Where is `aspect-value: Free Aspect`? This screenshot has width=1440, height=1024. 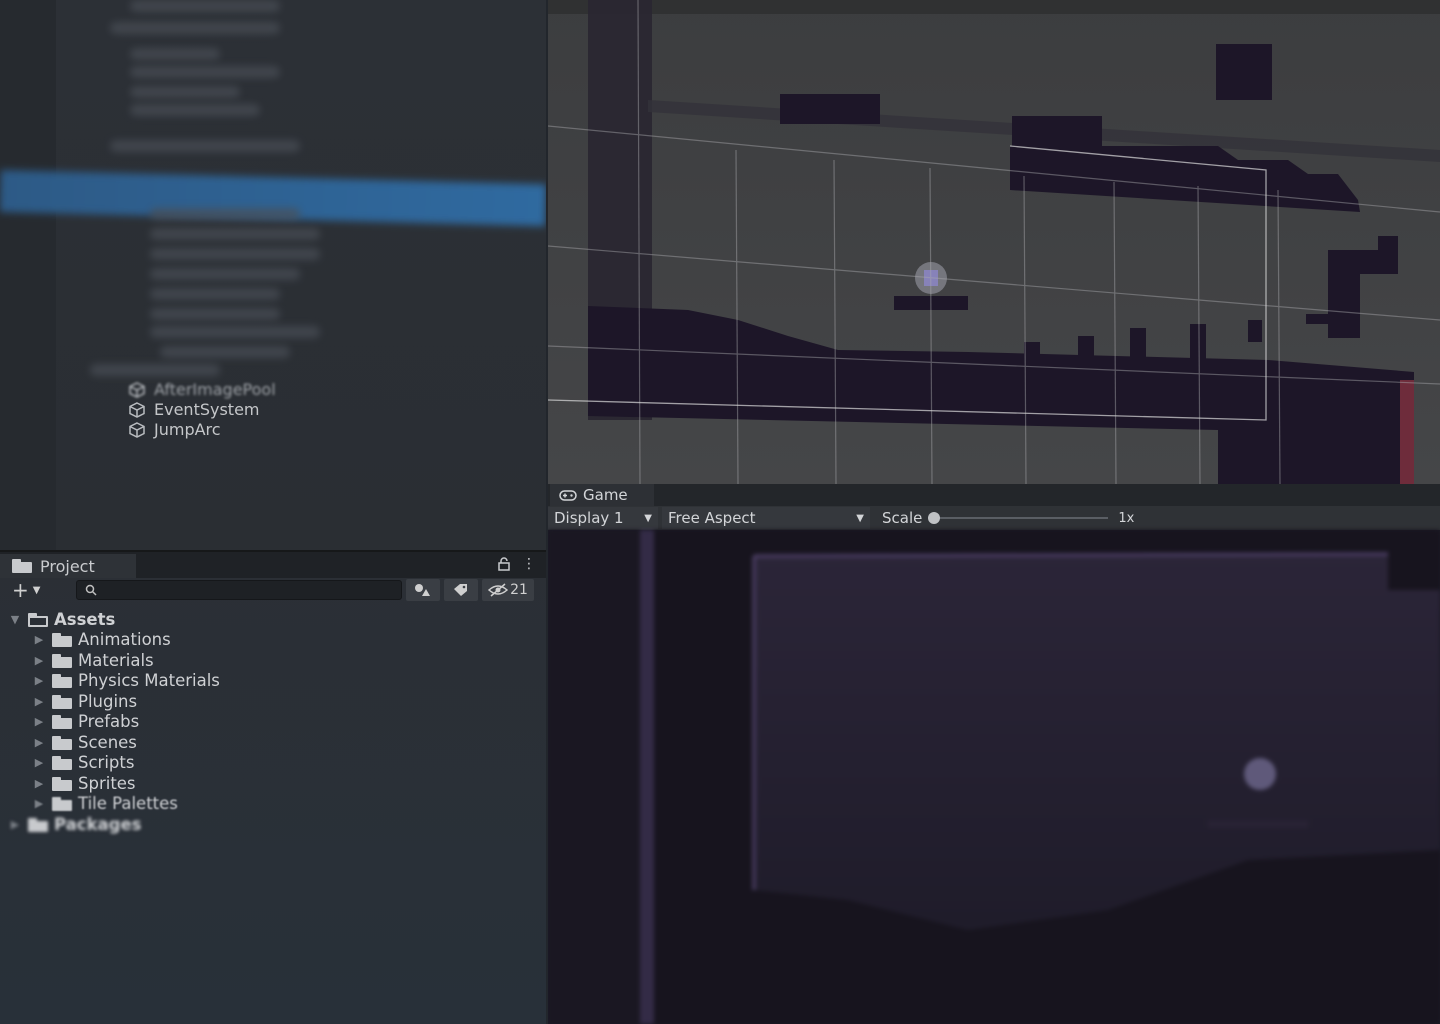
aspect-value: Free Aspect is located at coordinates (712, 518).